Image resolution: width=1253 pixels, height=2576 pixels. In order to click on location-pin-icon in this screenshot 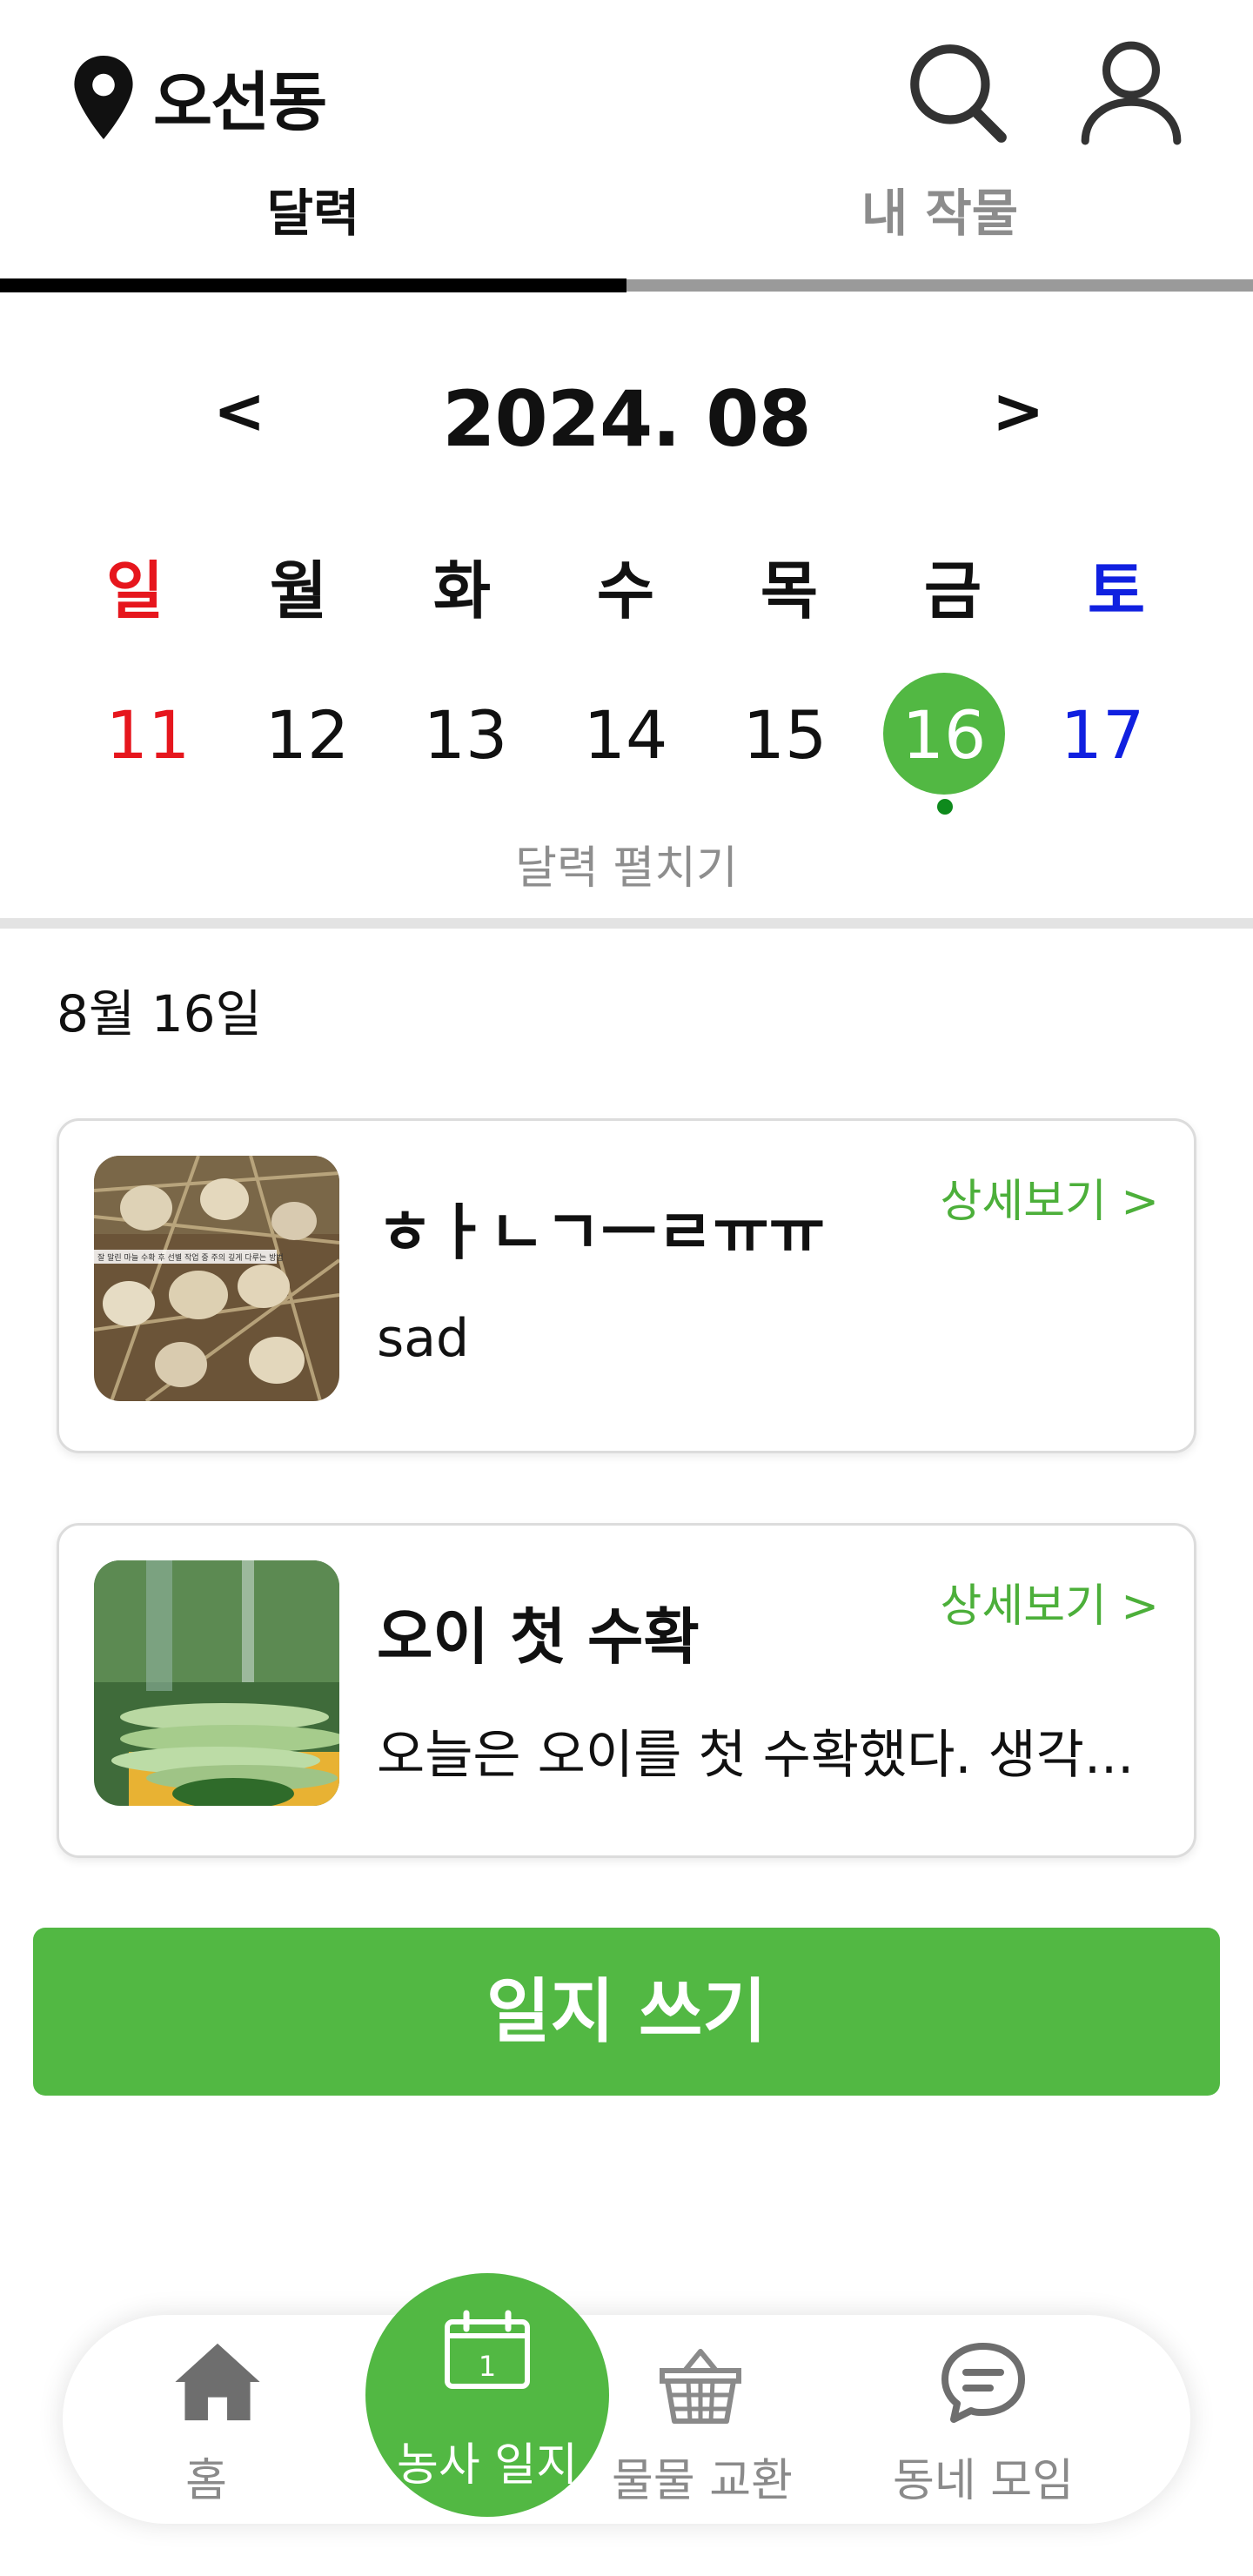, I will do `click(103, 97)`.